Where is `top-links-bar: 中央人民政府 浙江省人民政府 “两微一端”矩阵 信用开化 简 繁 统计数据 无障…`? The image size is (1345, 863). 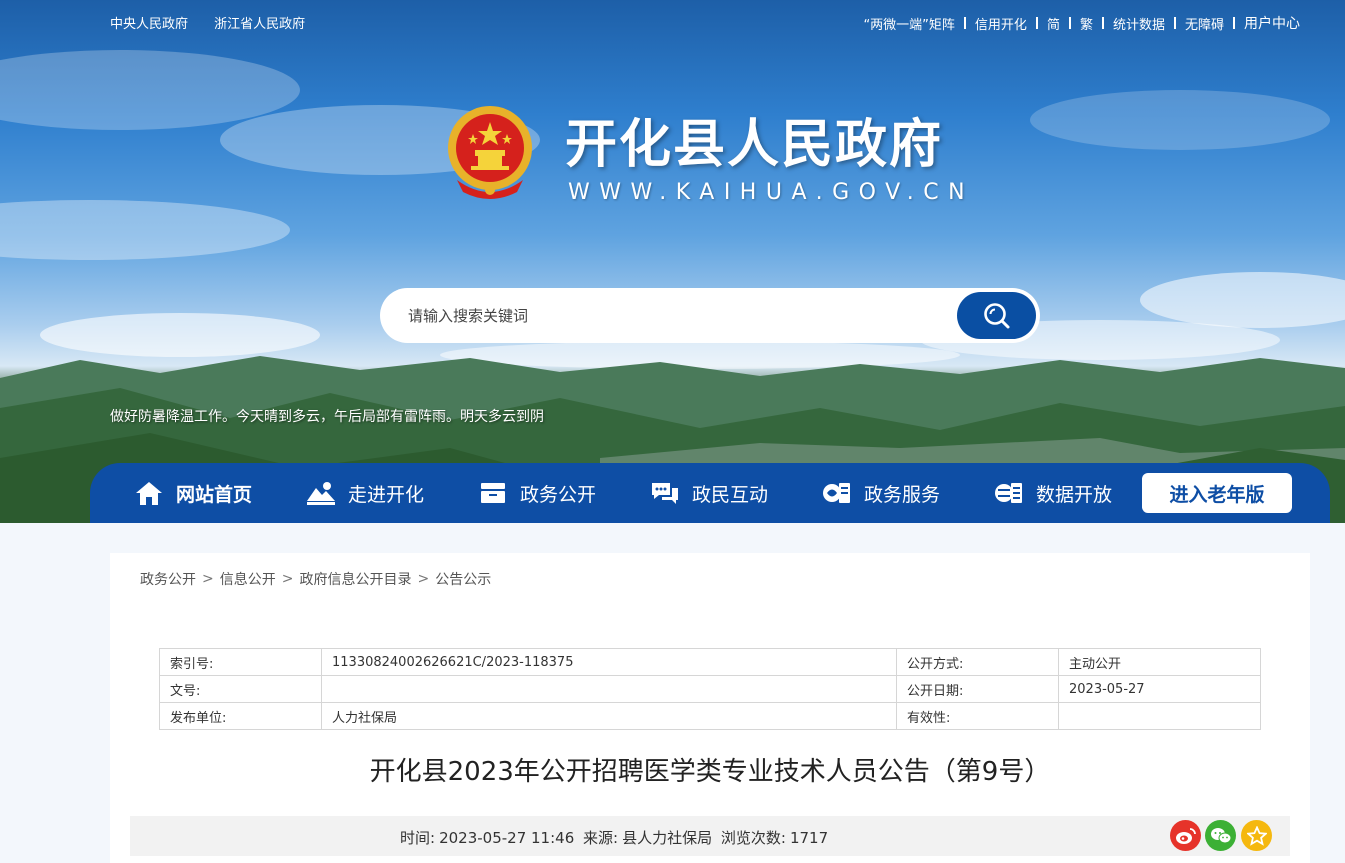 top-links-bar: 中央人民政府 浙江省人民政府 “两微一端”矩阵 信用开化 简 繁 统计数据 无障… is located at coordinates (705, 23).